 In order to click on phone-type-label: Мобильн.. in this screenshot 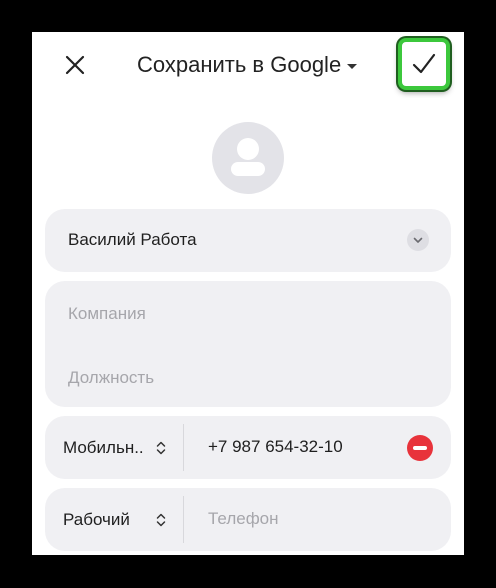, I will do `click(103, 447)`.